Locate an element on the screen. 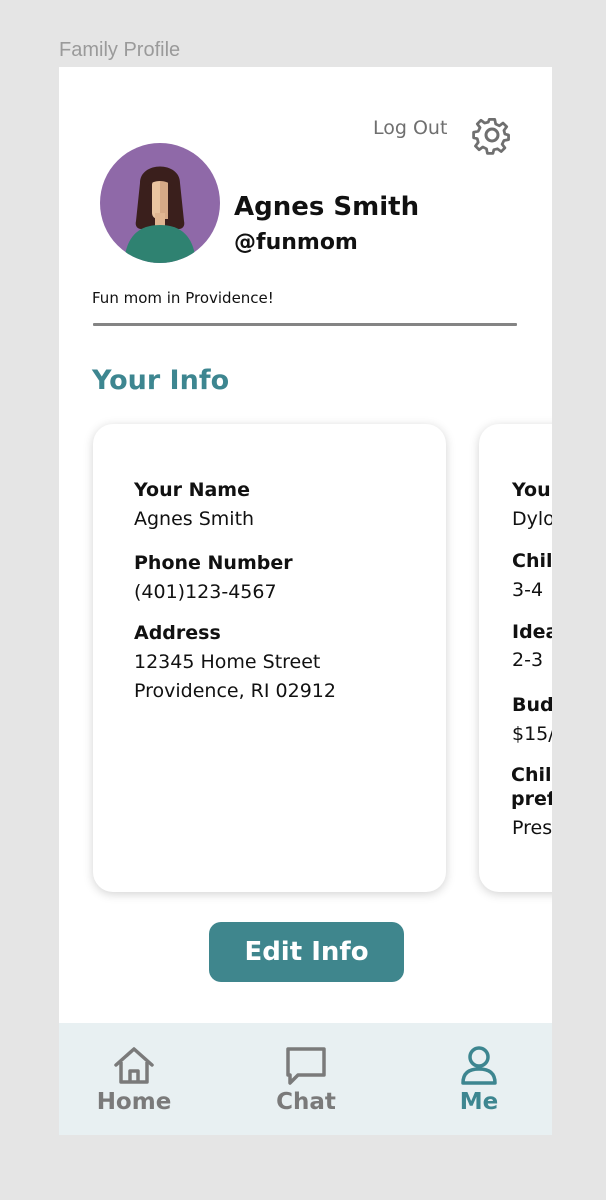 This screenshot has height=1200, width=606. nav-me: Me is located at coordinates (479, 1080).